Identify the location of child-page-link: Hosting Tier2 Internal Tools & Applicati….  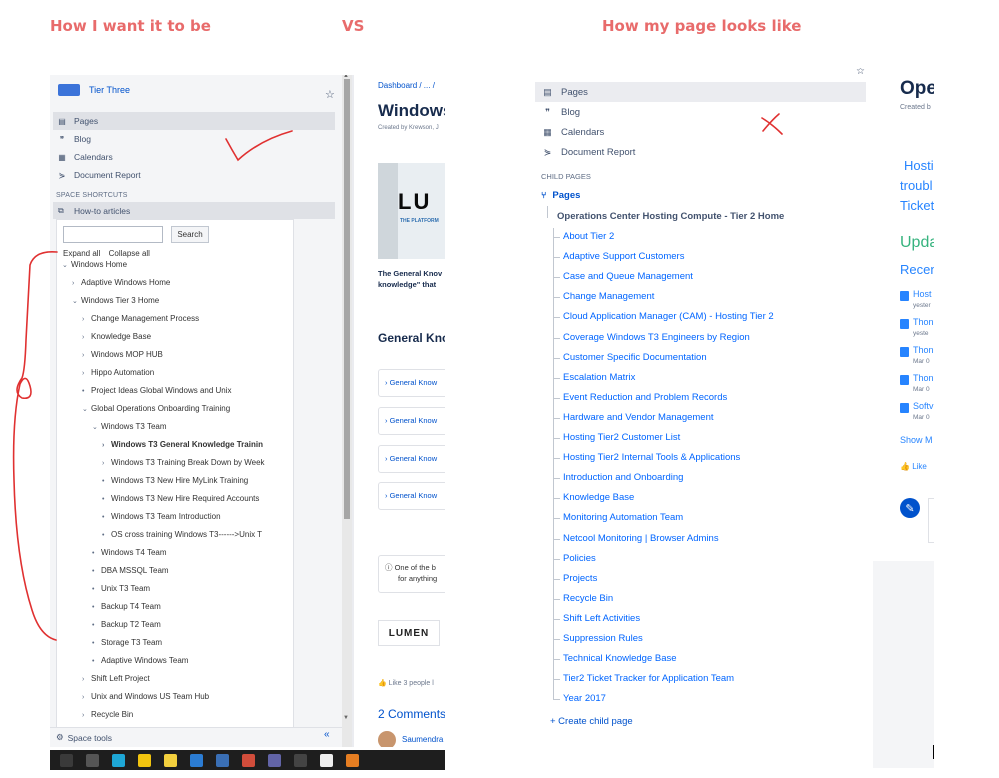
(646, 458).